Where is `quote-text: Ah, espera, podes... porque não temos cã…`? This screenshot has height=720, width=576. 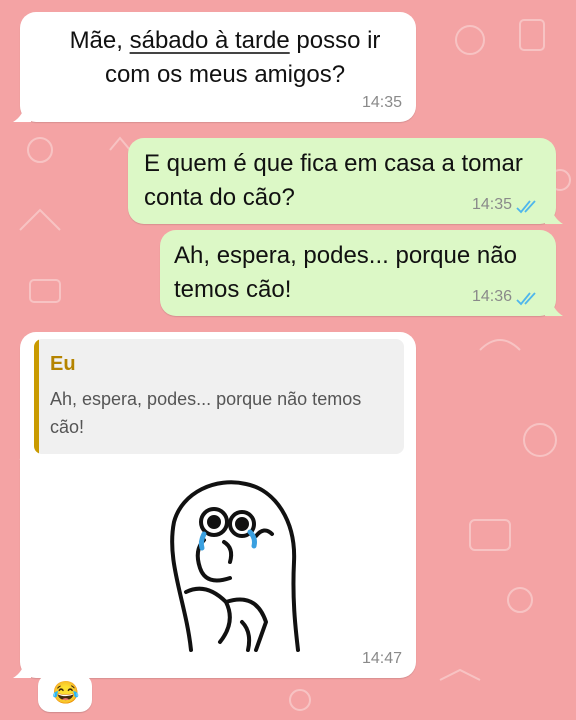 quote-text: Ah, espera, podes... porque não temos cã… is located at coordinates (206, 413).